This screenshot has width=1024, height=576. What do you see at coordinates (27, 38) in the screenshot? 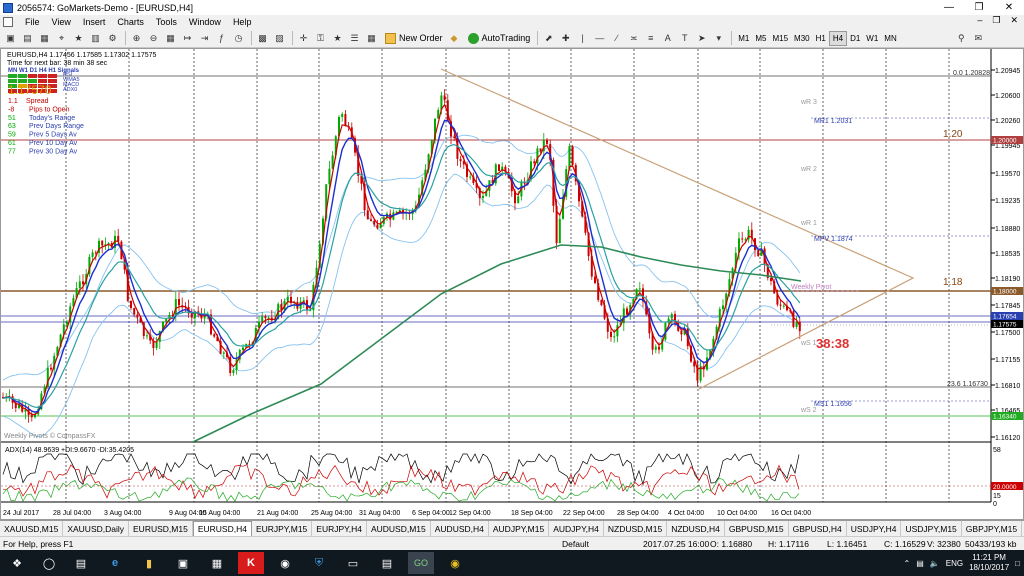
I see `profiles-icon: ▤` at bounding box center [27, 38].